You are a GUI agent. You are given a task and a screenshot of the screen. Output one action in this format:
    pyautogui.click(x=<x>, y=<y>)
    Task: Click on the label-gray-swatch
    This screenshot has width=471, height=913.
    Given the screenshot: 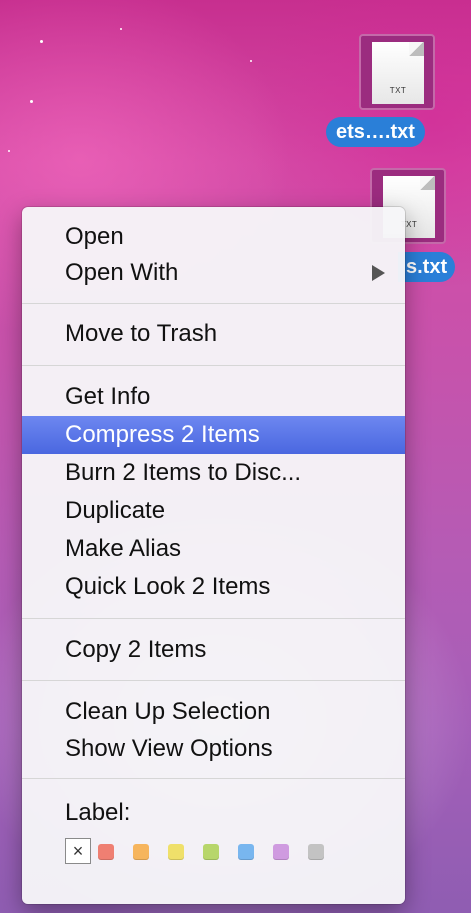 What is the action you would take?
    pyautogui.click(x=316, y=852)
    